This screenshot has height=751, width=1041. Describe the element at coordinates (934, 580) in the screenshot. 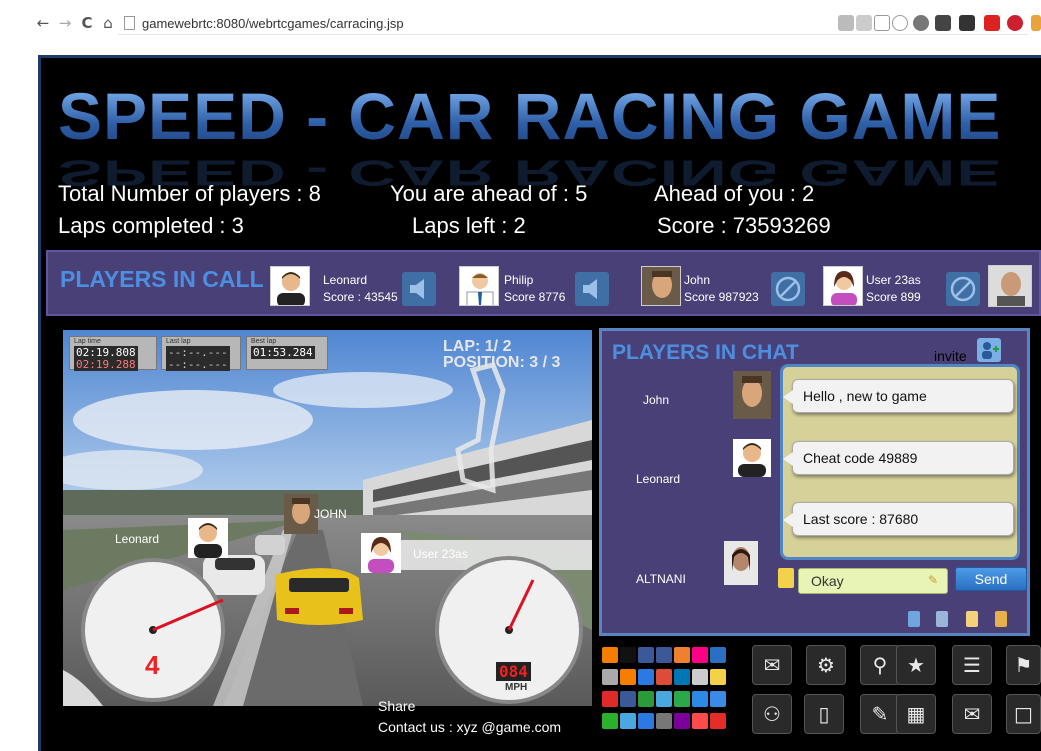

I see `pencil-icon: ✎` at that location.